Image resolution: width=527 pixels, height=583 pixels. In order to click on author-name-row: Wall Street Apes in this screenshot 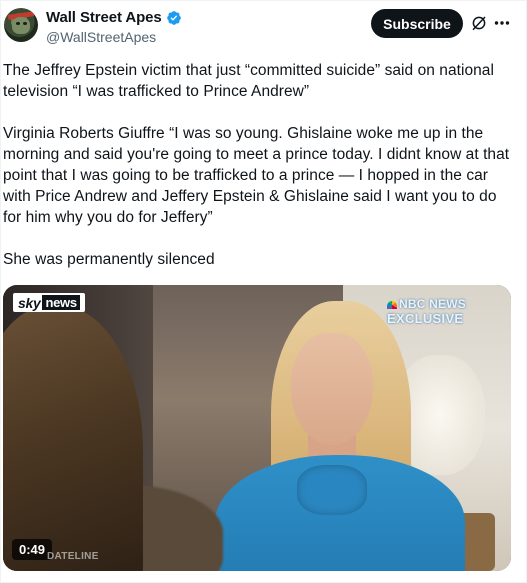, I will do `click(114, 17)`.